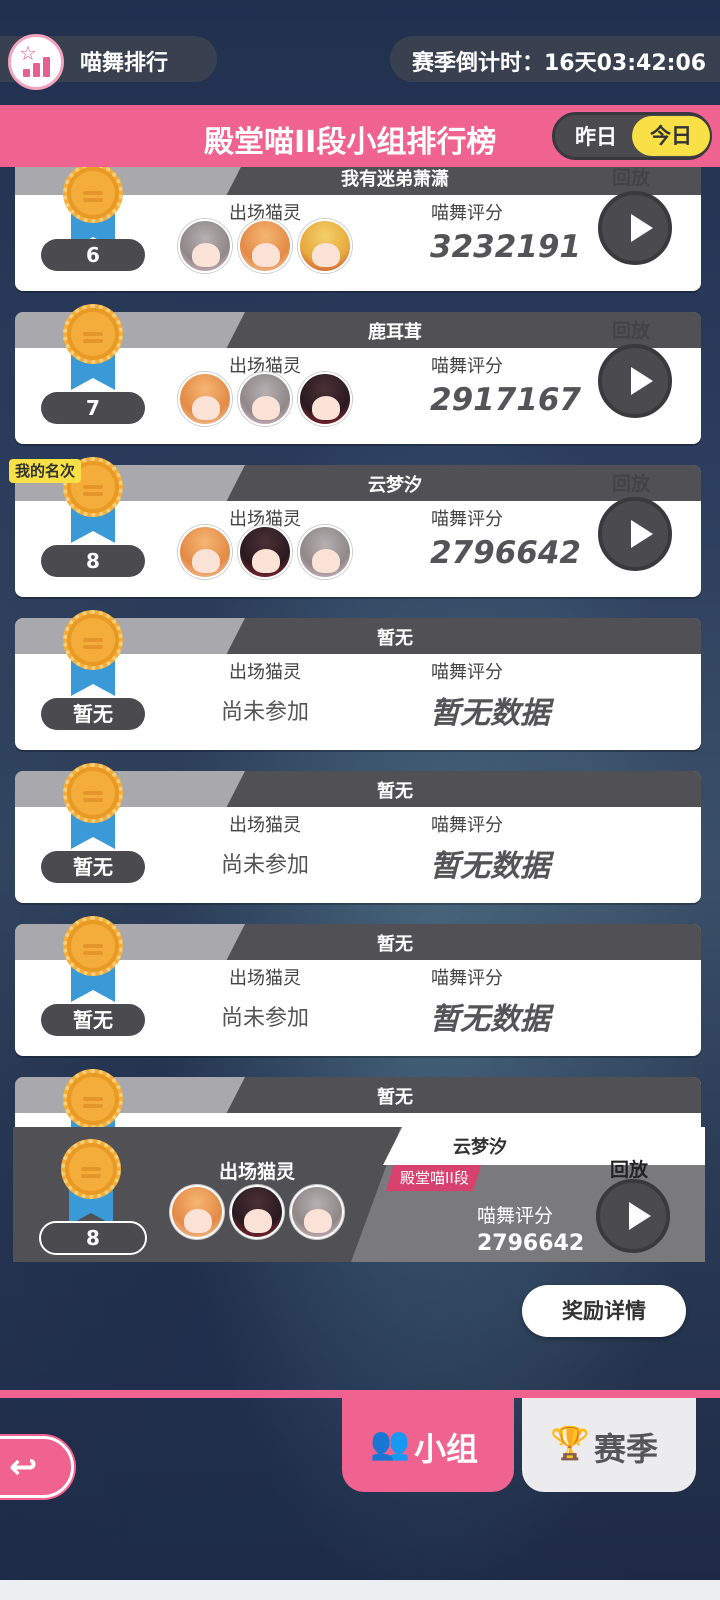 The width and height of the screenshot is (720, 1600). What do you see at coordinates (446, 1449) in the screenshot?
I see `tab-group-label: 小组` at bounding box center [446, 1449].